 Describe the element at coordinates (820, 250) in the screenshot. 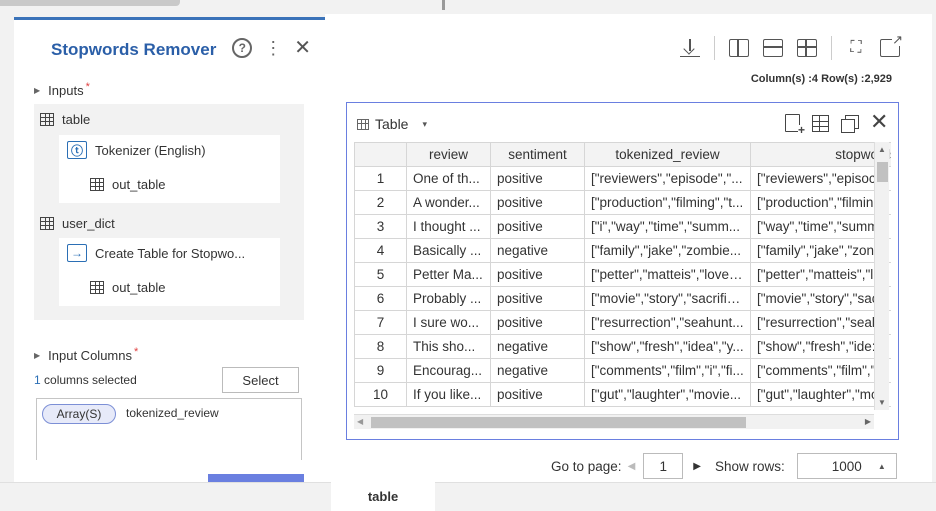

I see `table-cell: ["family","jake","zon` at that location.